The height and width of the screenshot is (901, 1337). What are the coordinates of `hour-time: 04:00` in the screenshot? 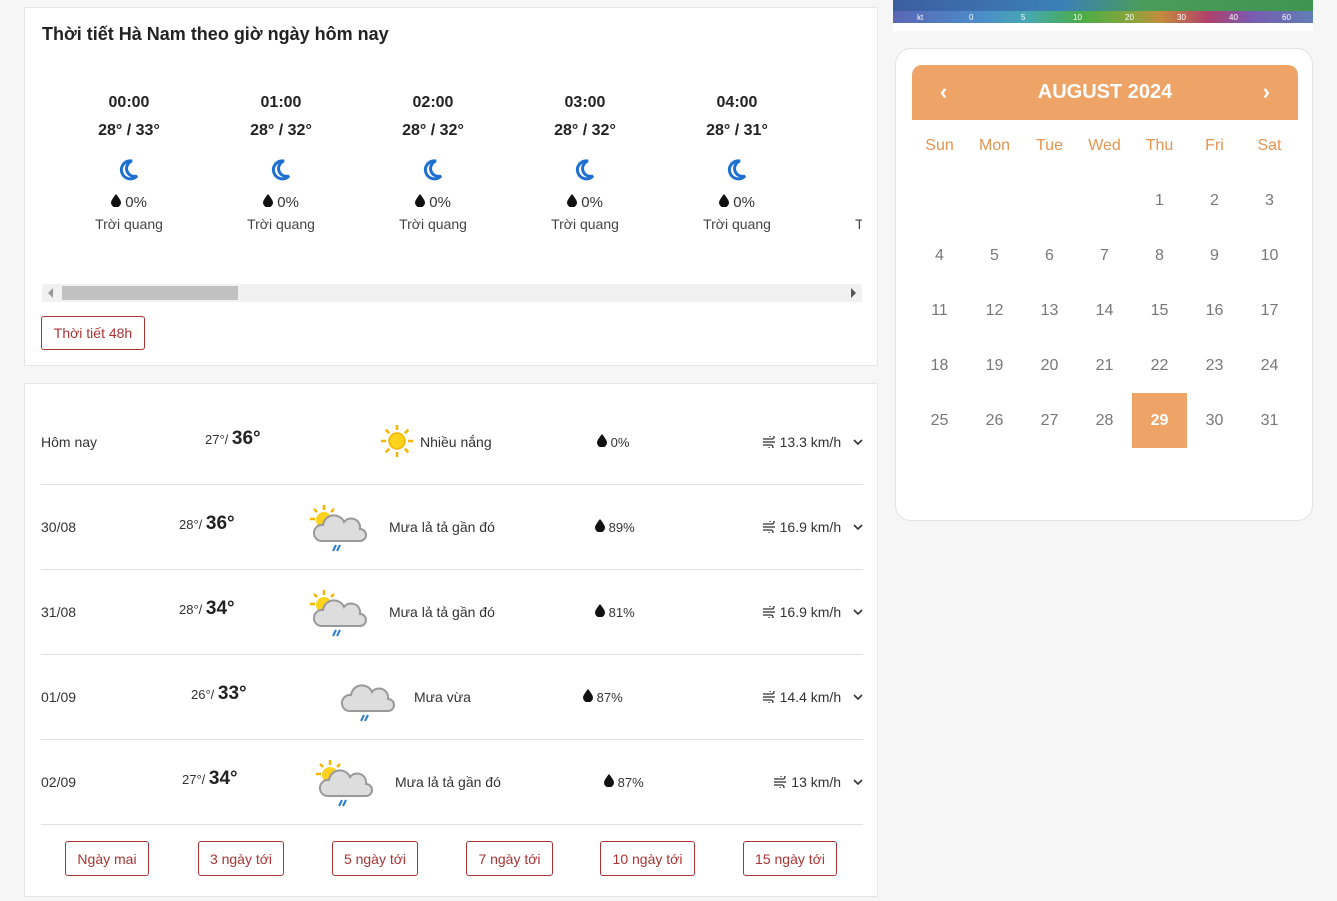 It's located at (737, 102).